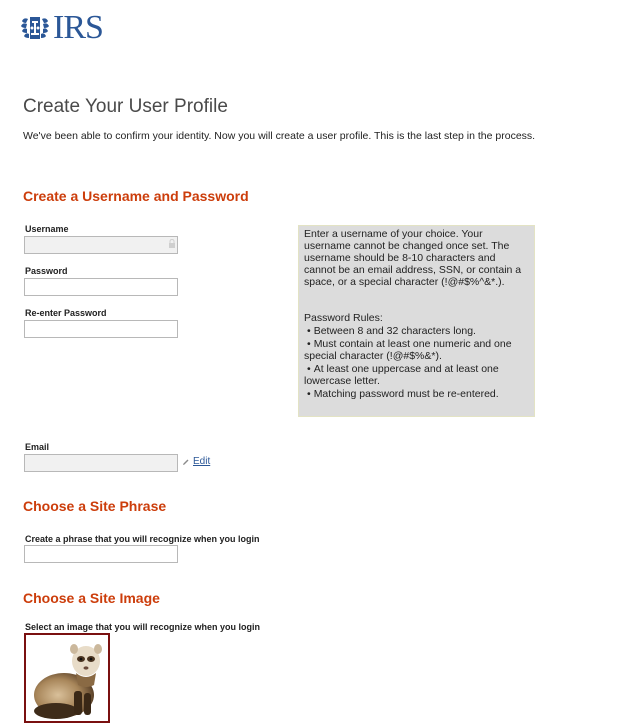  What do you see at coordinates (91, 598) in the screenshot?
I see `site-image-heading: Choose a Site Image` at bounding box center [91, 598].